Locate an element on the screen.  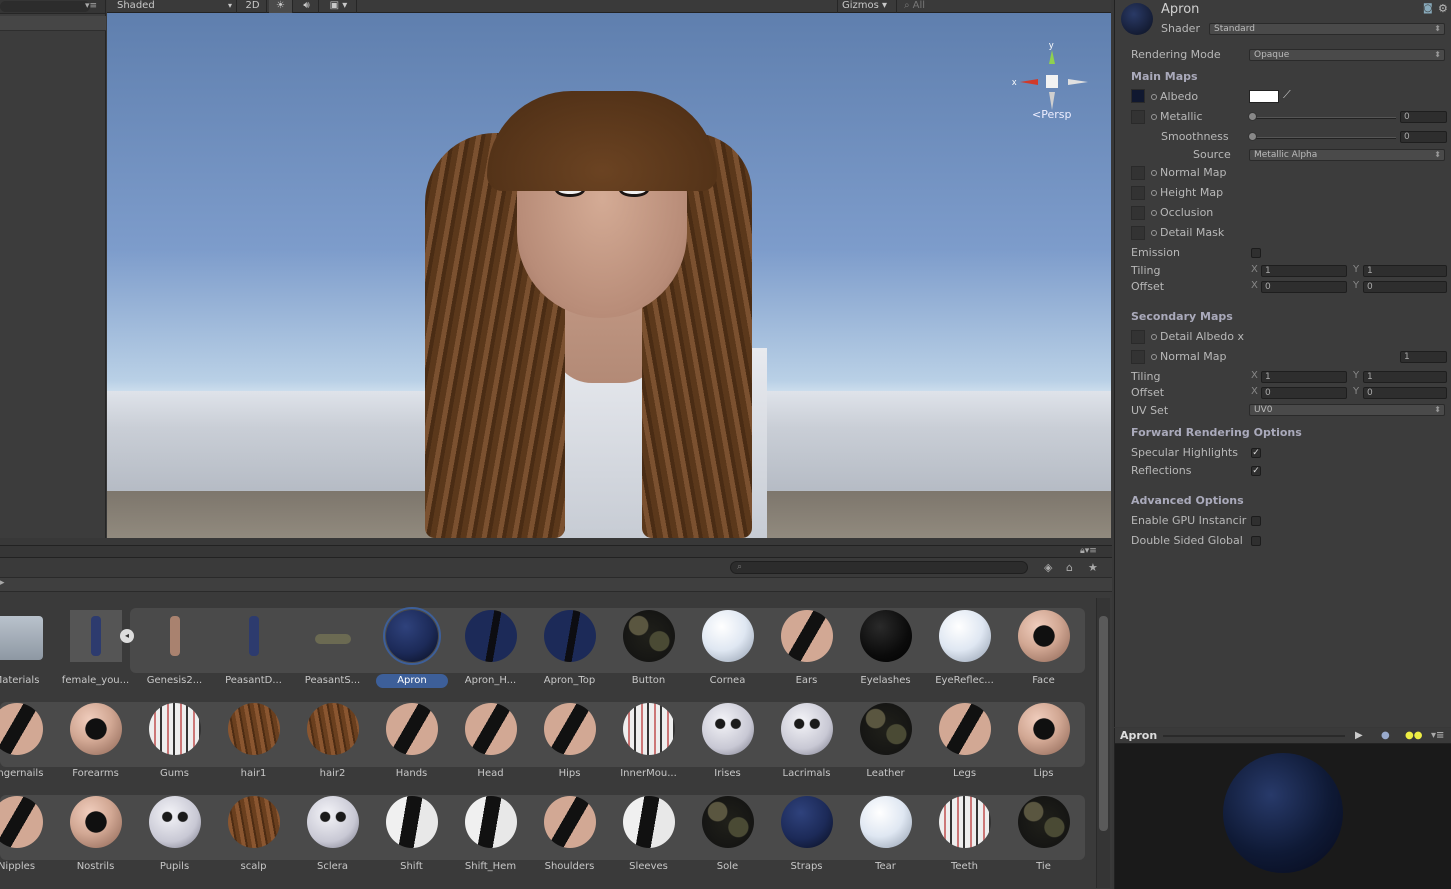
occlusion-slot is located at coordinates (1138, 213).